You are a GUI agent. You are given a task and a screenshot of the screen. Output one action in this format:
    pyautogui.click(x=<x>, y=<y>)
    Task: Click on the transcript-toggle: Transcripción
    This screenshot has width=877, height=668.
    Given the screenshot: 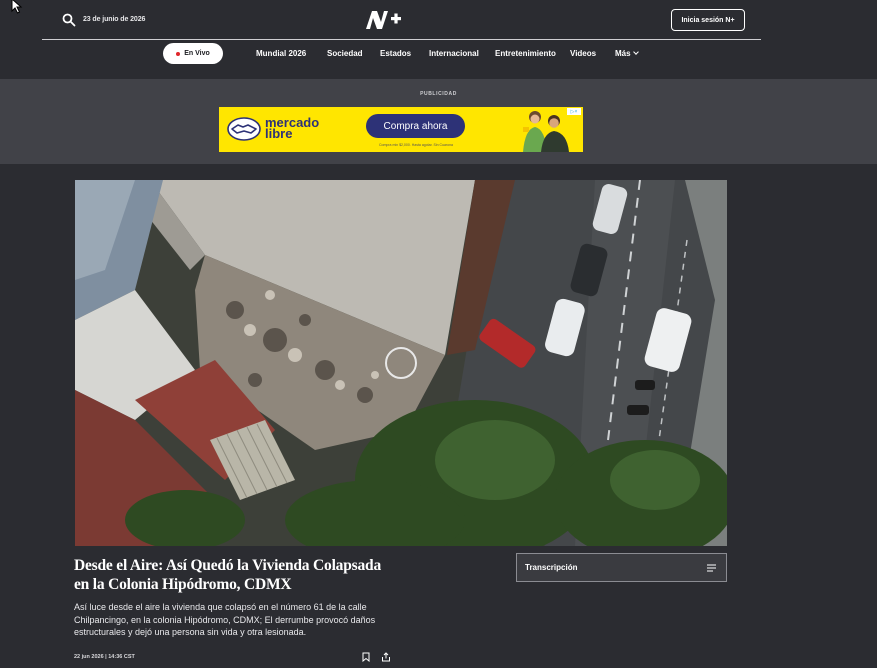 What is the action you would take?
    pyautogui.click(x=621, y=567)
    